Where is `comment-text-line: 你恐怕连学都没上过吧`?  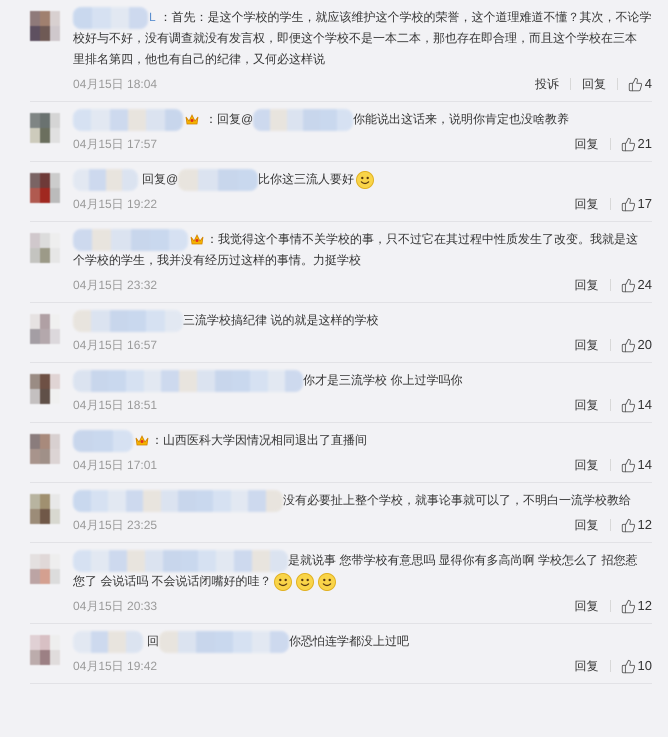 comment-text-line: 你恐怕连学都没上过吧 is located at coordinates (349, 641).